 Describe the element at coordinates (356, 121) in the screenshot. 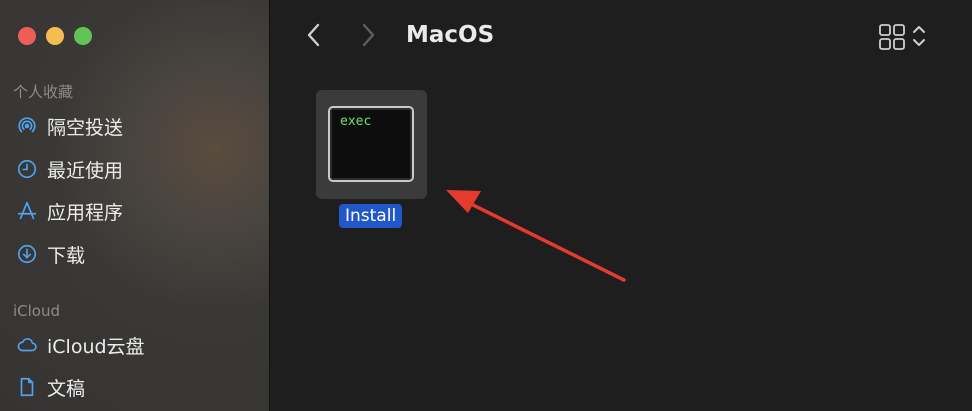

I see `terminal-preview-text: exec` at that location.